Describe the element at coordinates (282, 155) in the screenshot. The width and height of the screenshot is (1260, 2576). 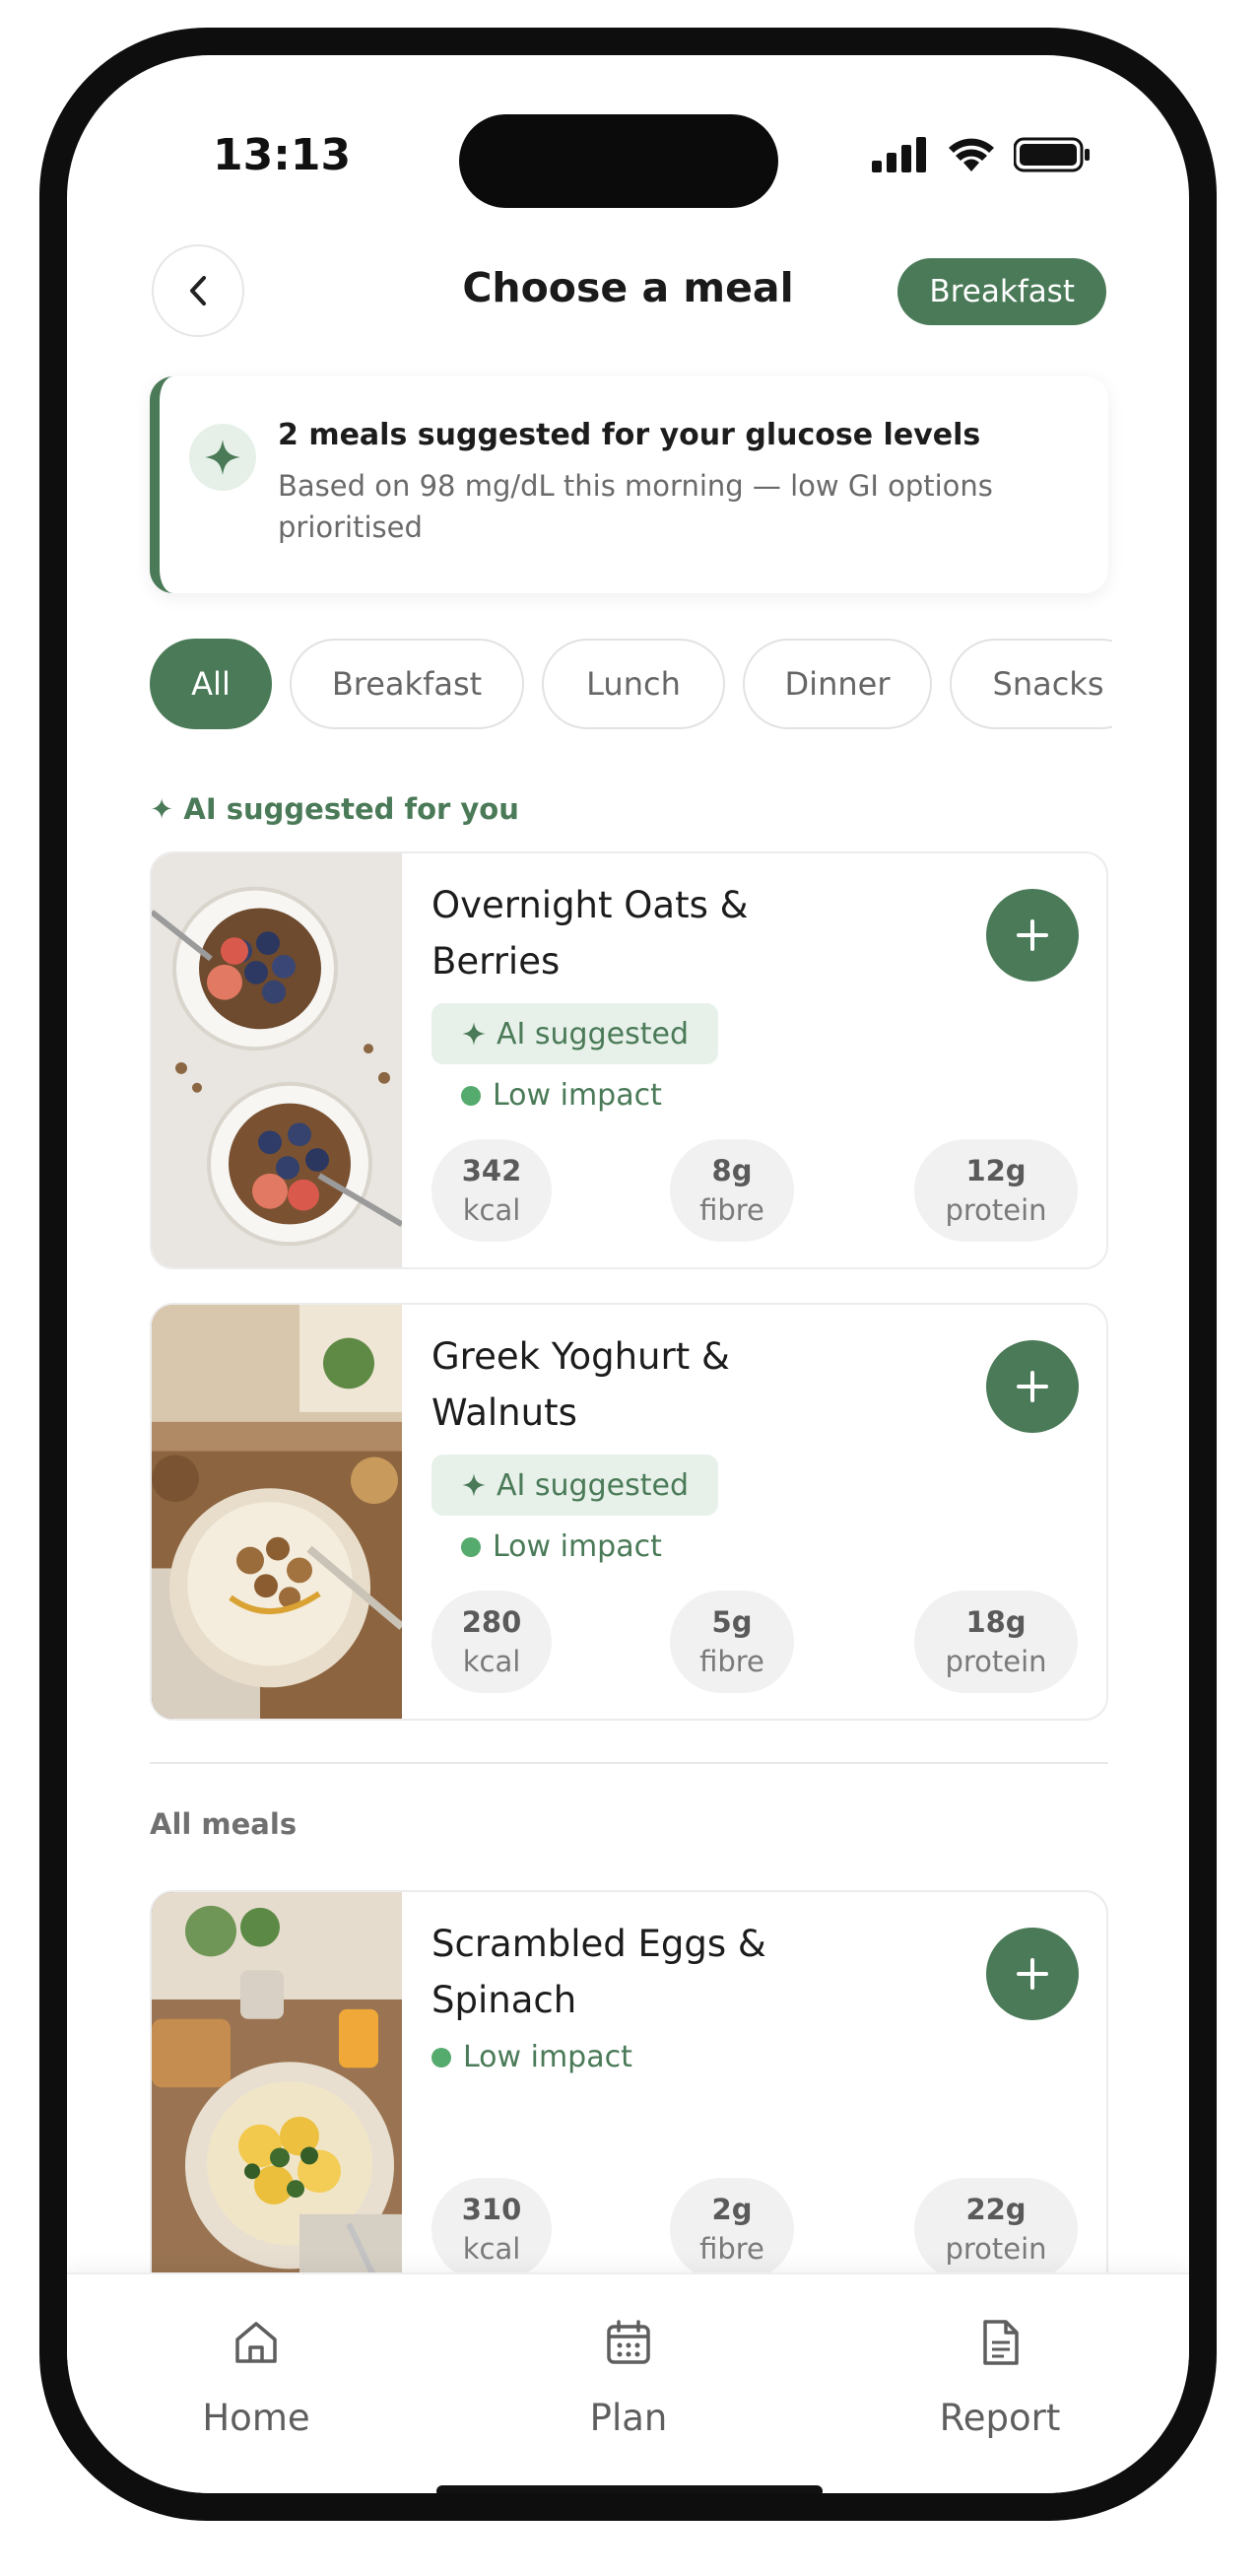
I see `status-time: 13:13` at that location.